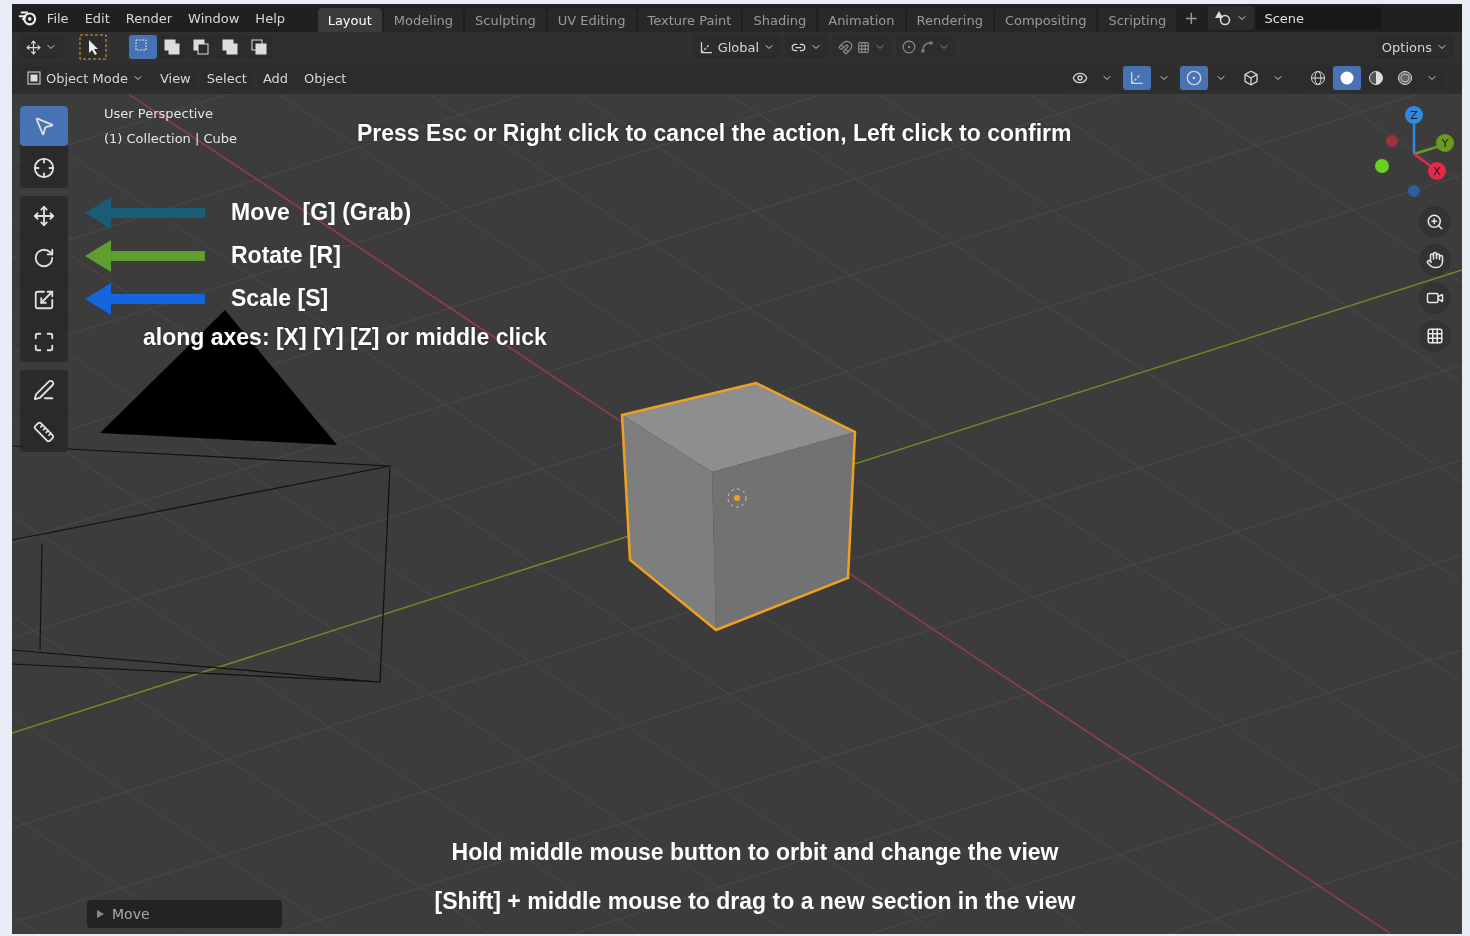  I want to click on tool-settings-button, so click(41, 47).